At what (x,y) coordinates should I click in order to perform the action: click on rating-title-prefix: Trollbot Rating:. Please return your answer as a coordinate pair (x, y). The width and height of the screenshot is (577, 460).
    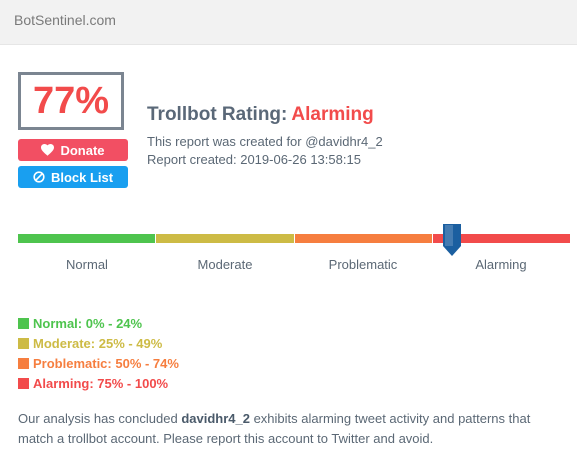
    Looking at the image, I should click on (217, 114).